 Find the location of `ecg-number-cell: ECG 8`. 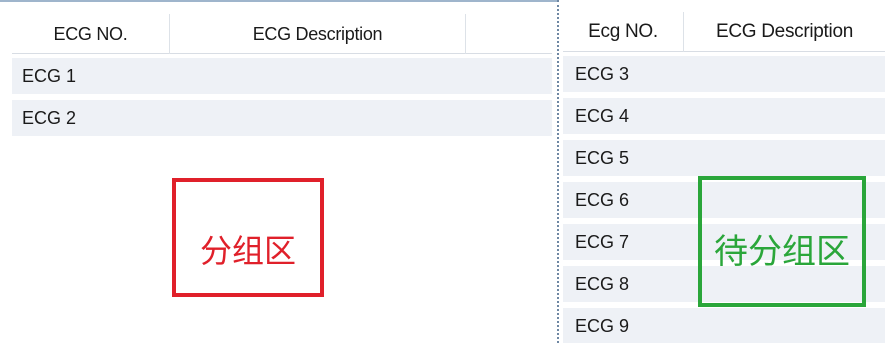

ecg-number-cell: ECG 8 is located at coordinates (602, 283).